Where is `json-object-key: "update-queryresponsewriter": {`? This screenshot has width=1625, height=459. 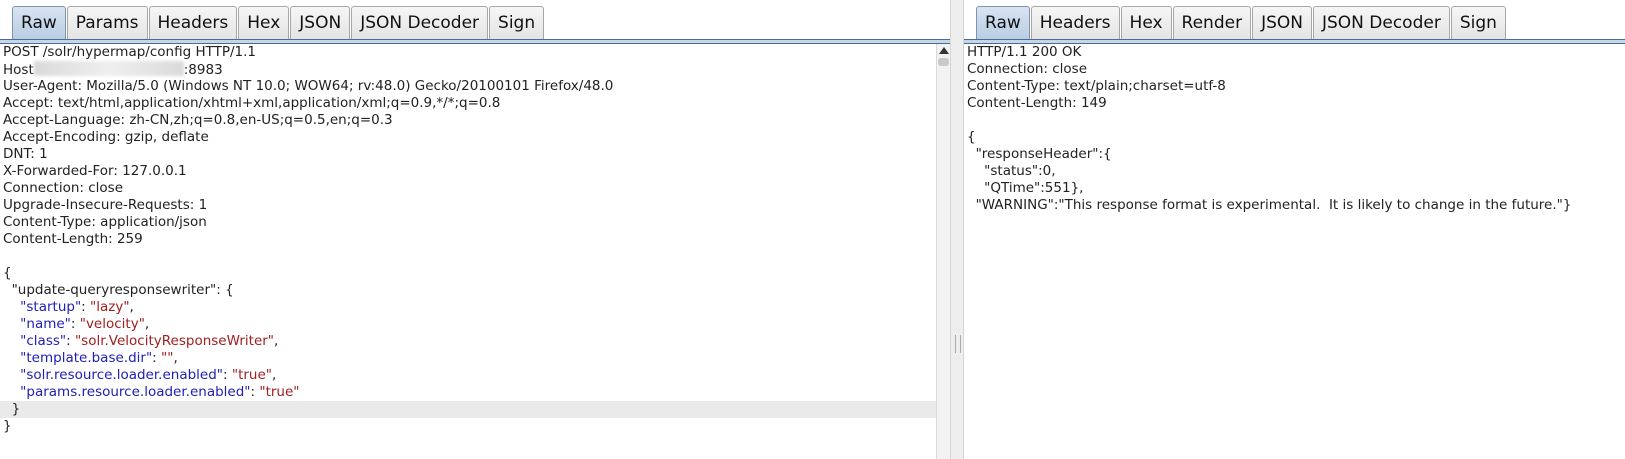
json-object-key: "update-queryresponsewriter": { is located at coordinates (468, 290).